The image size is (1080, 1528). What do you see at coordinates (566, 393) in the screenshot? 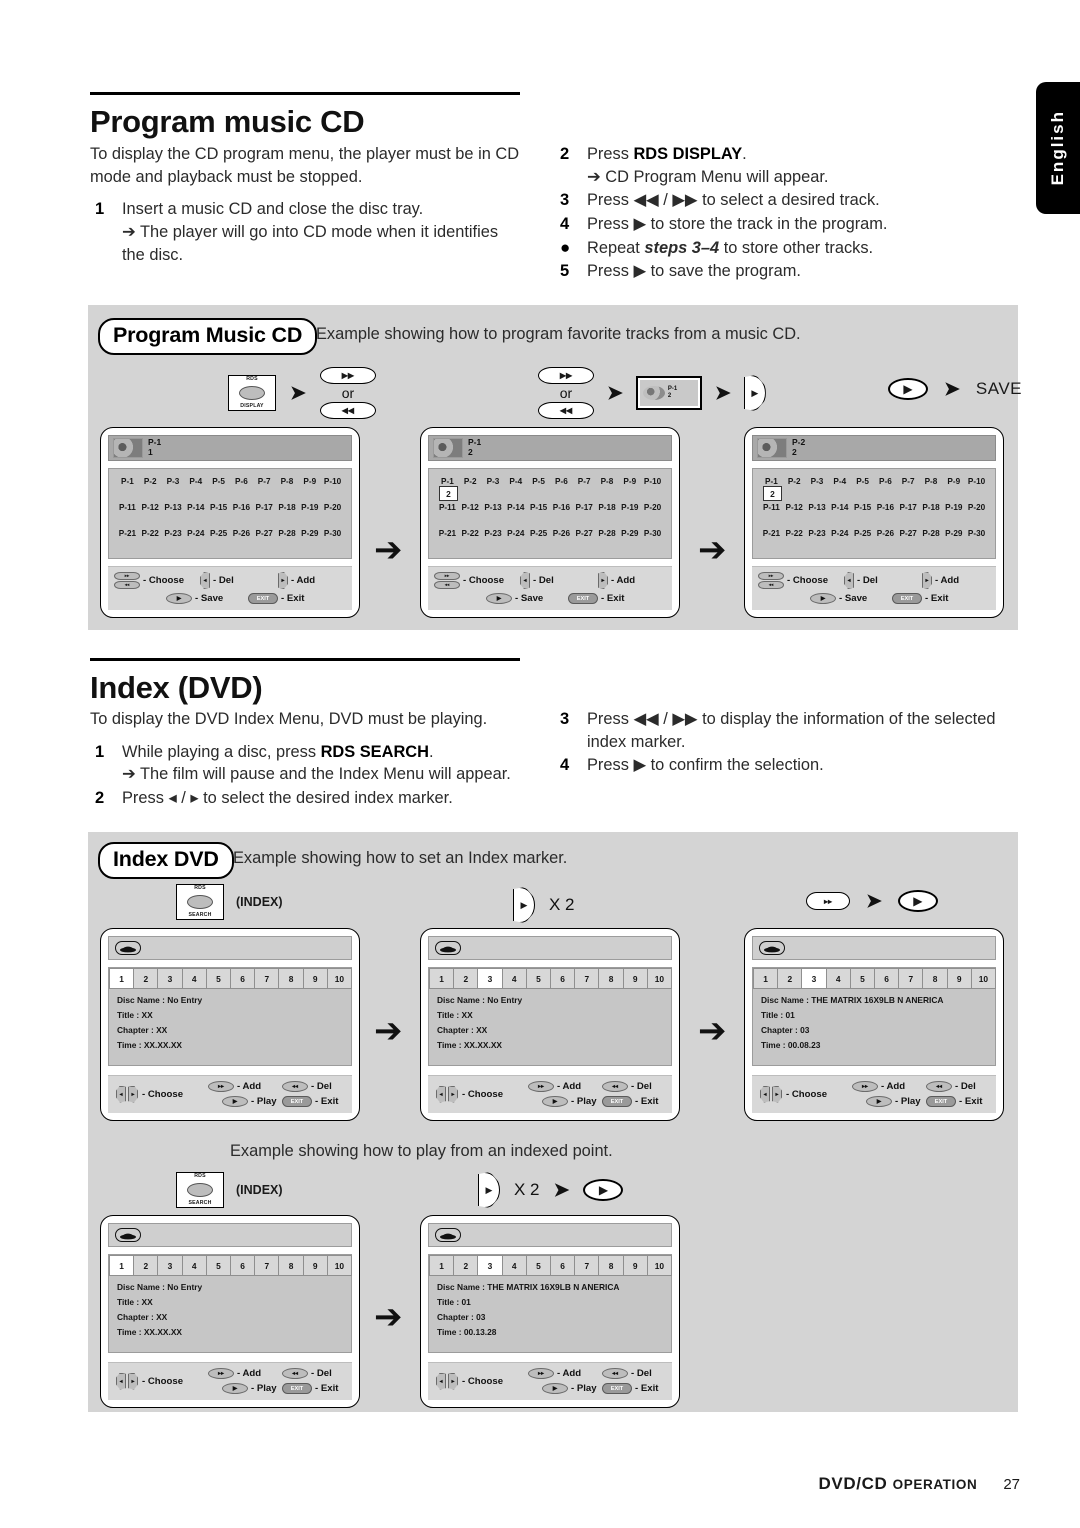
I see `prev-next-rocker-icon-2: ▶▶ or ◀◀` at bounding box center [566, 393].